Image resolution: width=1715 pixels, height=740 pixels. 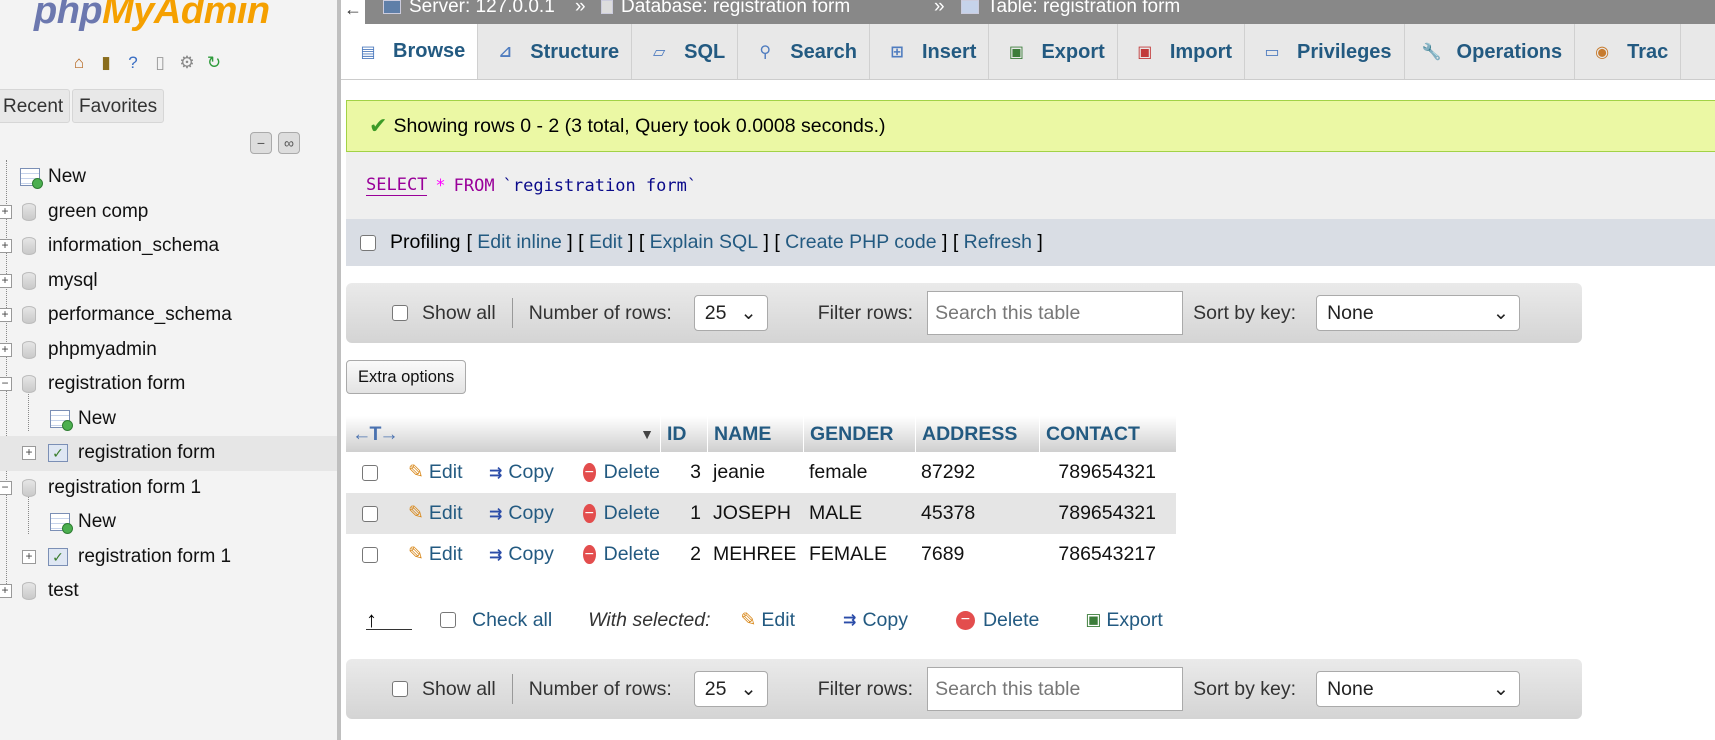 What do you see at coordinates (160, 63) in the screenshot?
I see `docs-icon: ▯` at bounding box center [160, 63].